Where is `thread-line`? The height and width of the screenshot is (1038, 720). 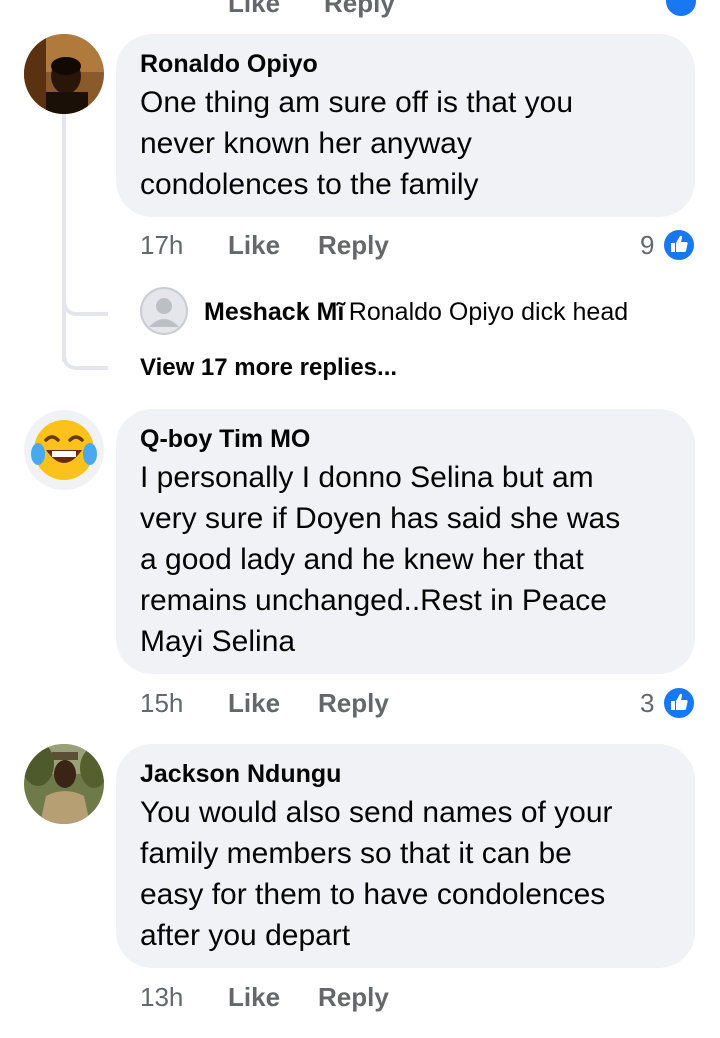
thread-line is located at coordinates (64, 237).